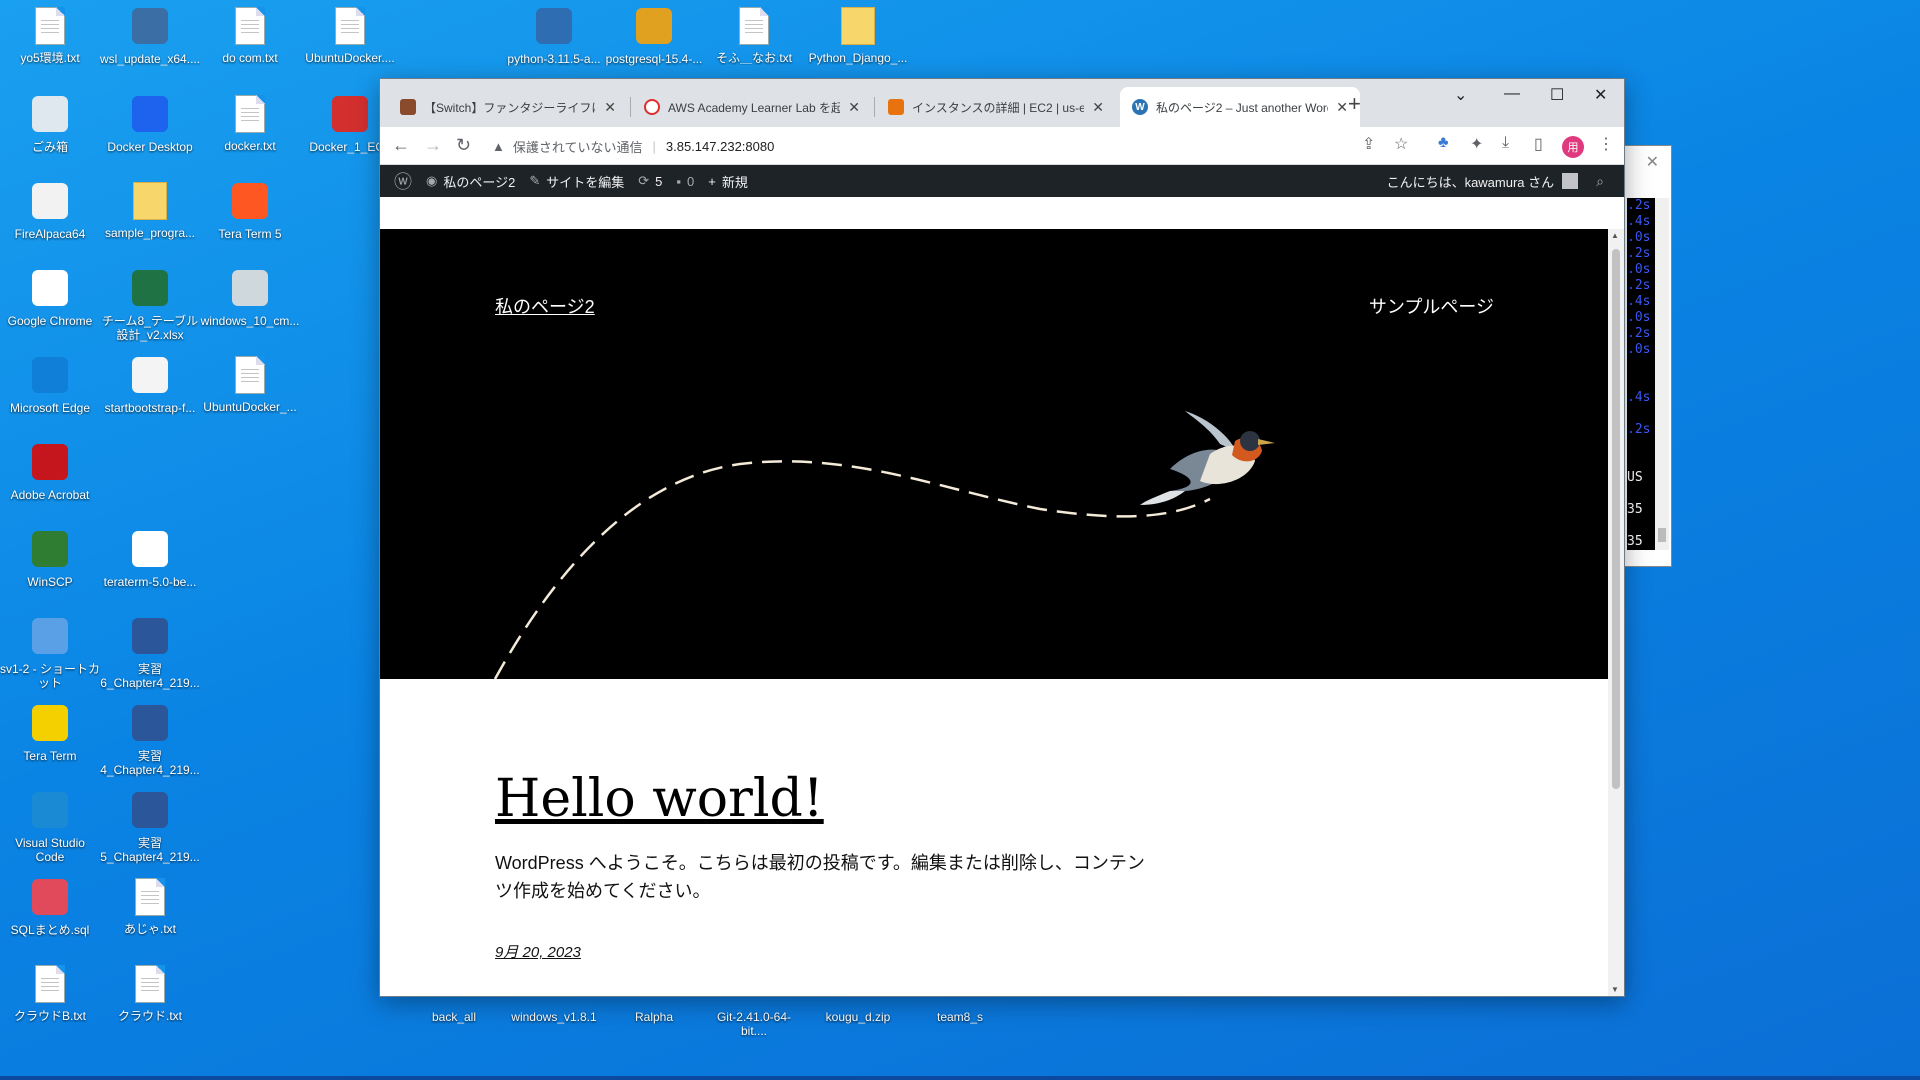 The image size is (1920, 1080). What do you see at coordinates (1662, 374) in the screenshot?
I see `terminal-scrollbar` at bounding box center [1662, 374].